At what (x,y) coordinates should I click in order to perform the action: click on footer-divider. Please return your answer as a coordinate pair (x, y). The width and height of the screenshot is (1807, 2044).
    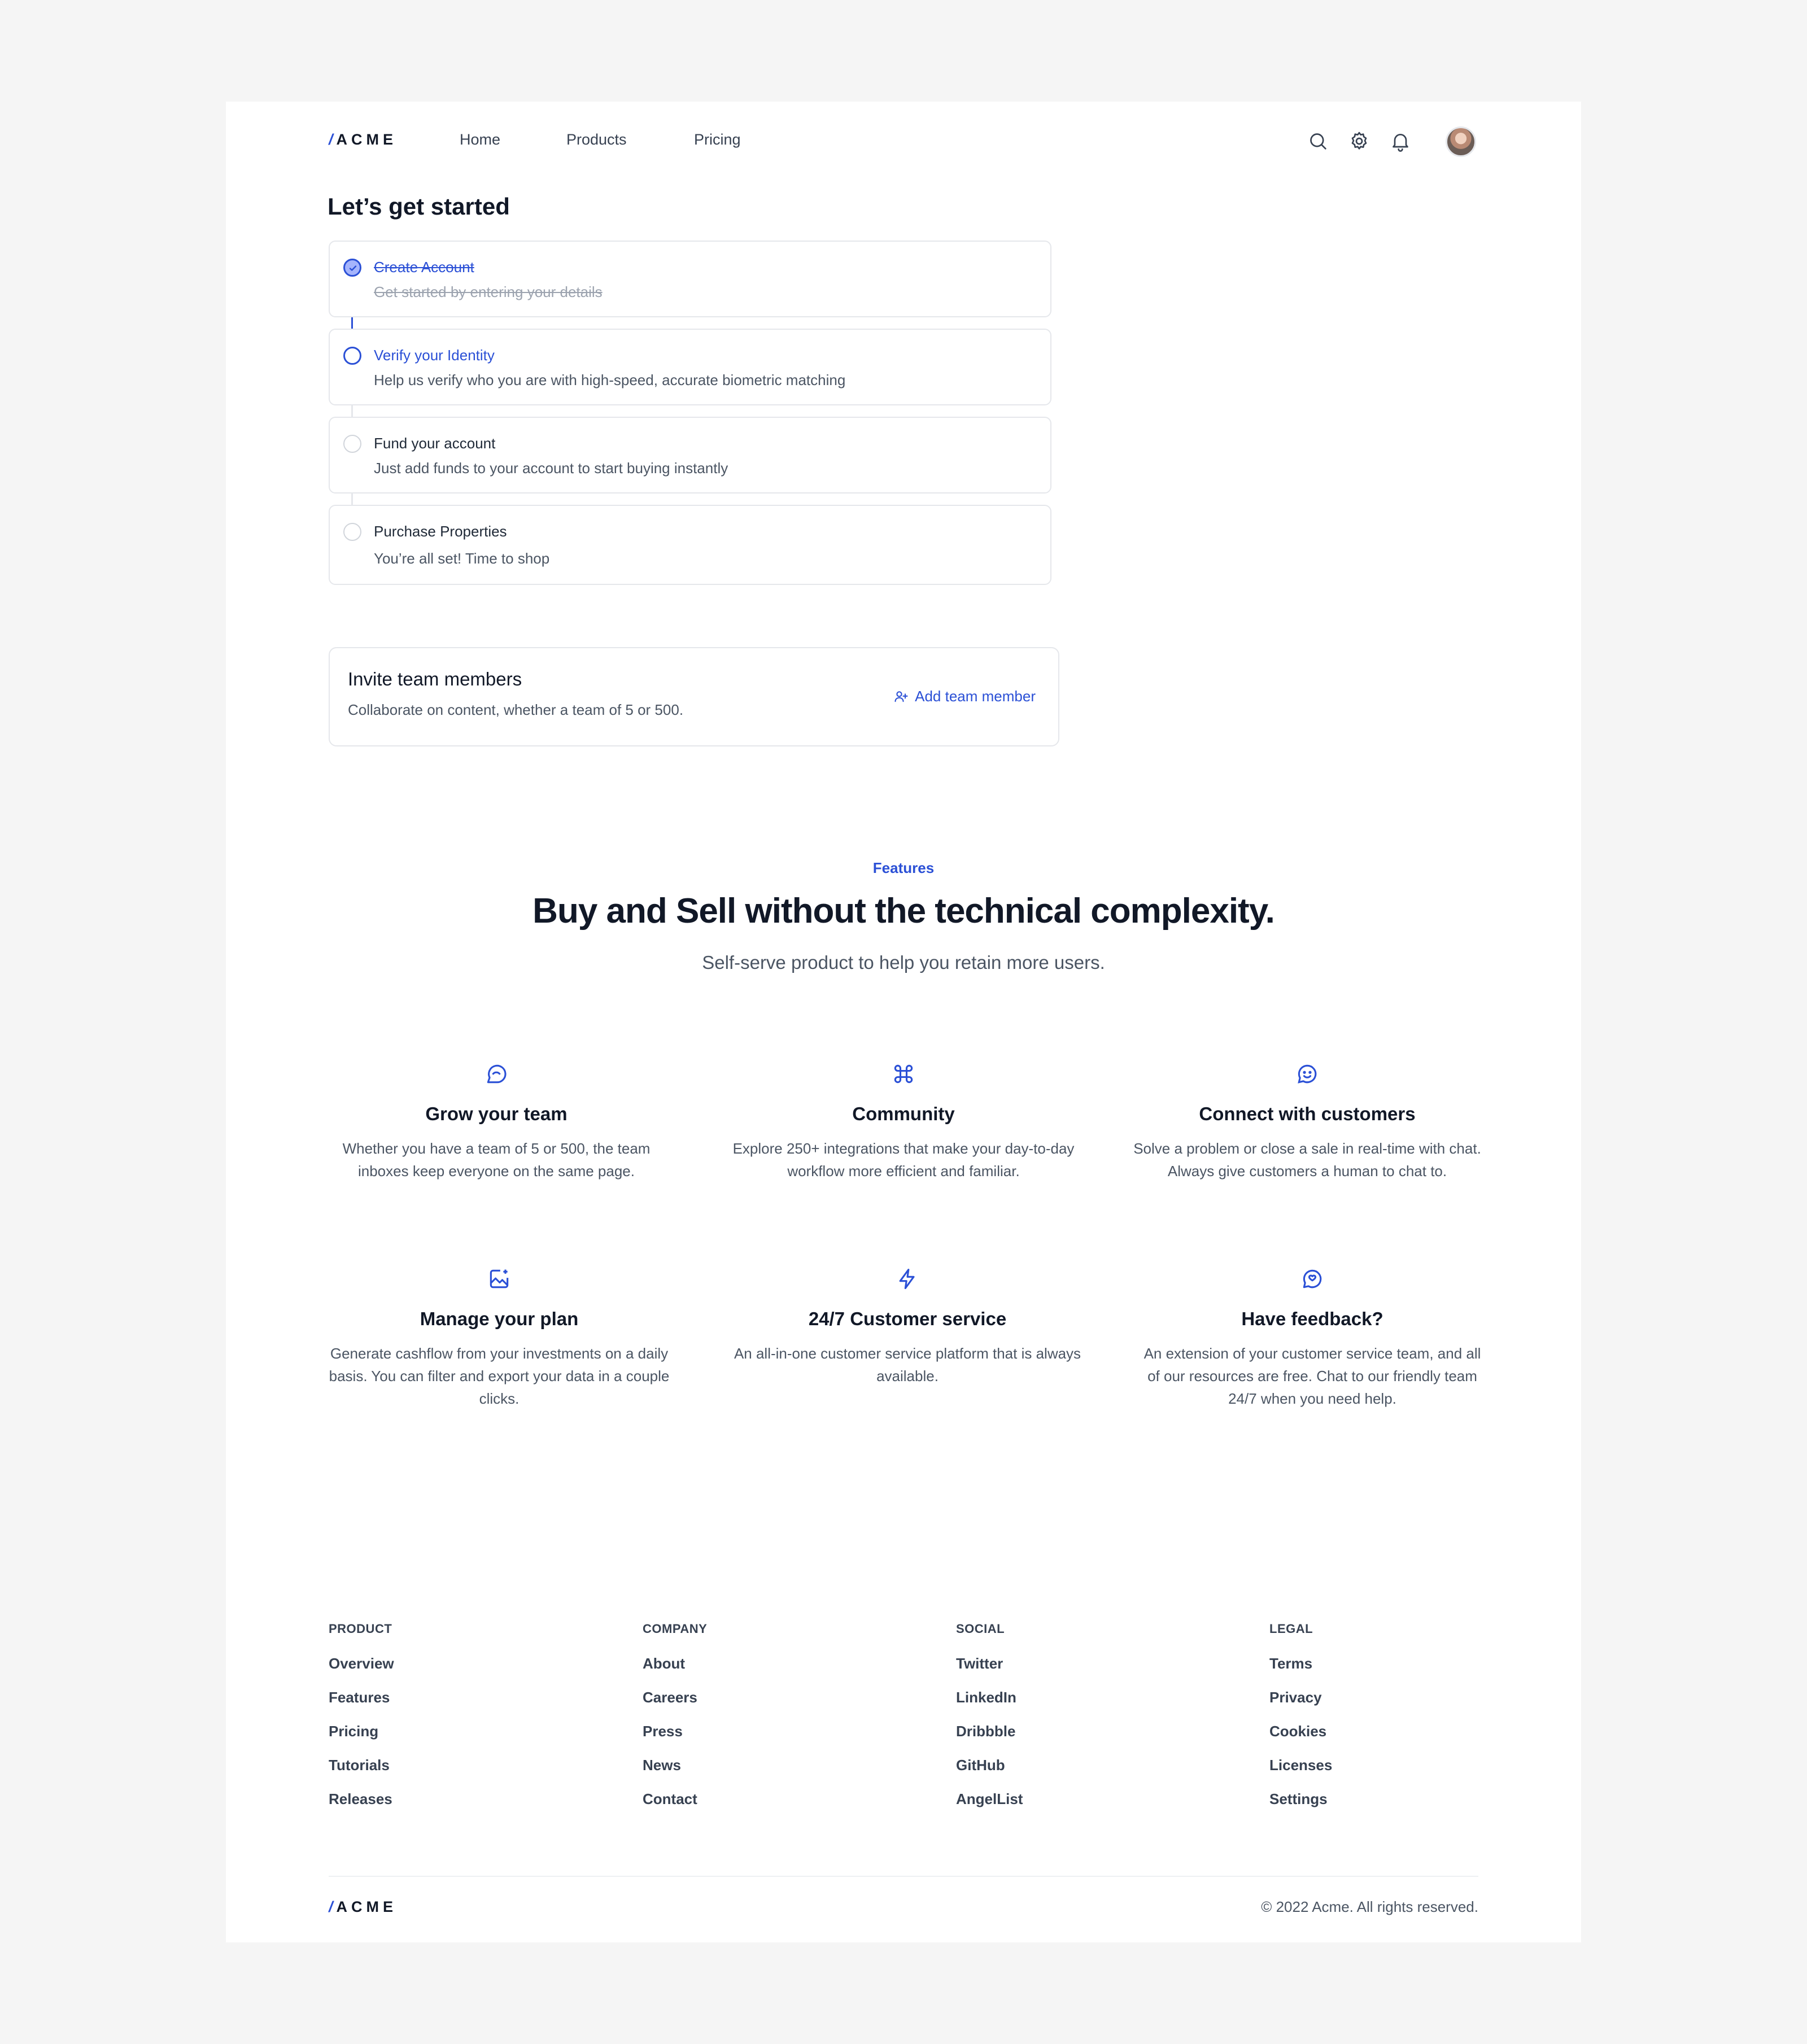
    Looking at the image, I should click on (903, 1877).